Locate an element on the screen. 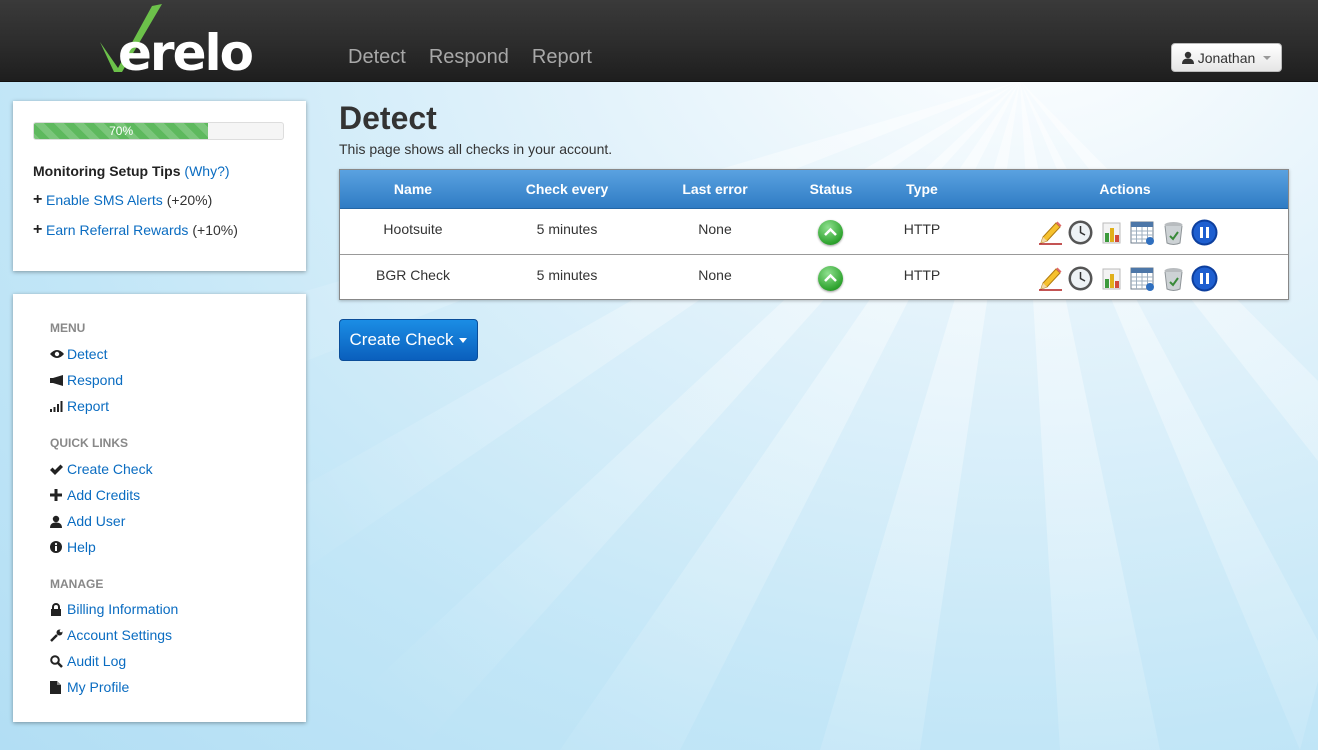  user-name: Jonathan is located at coordinates (1226, 57).